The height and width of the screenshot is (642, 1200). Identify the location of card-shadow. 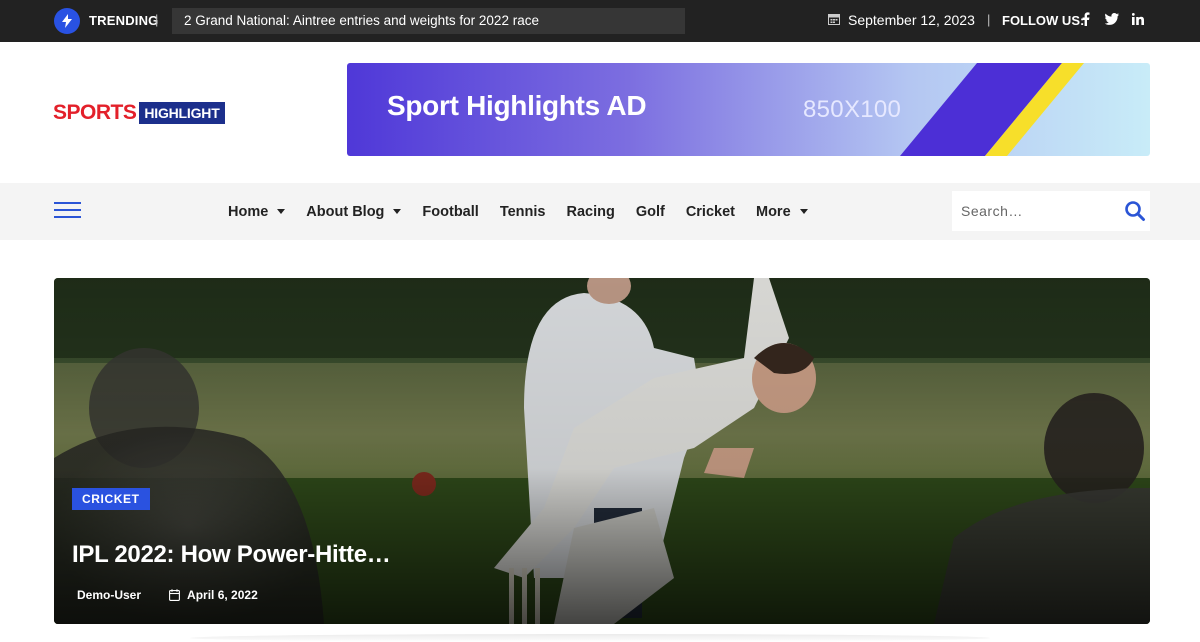
(590, 638).